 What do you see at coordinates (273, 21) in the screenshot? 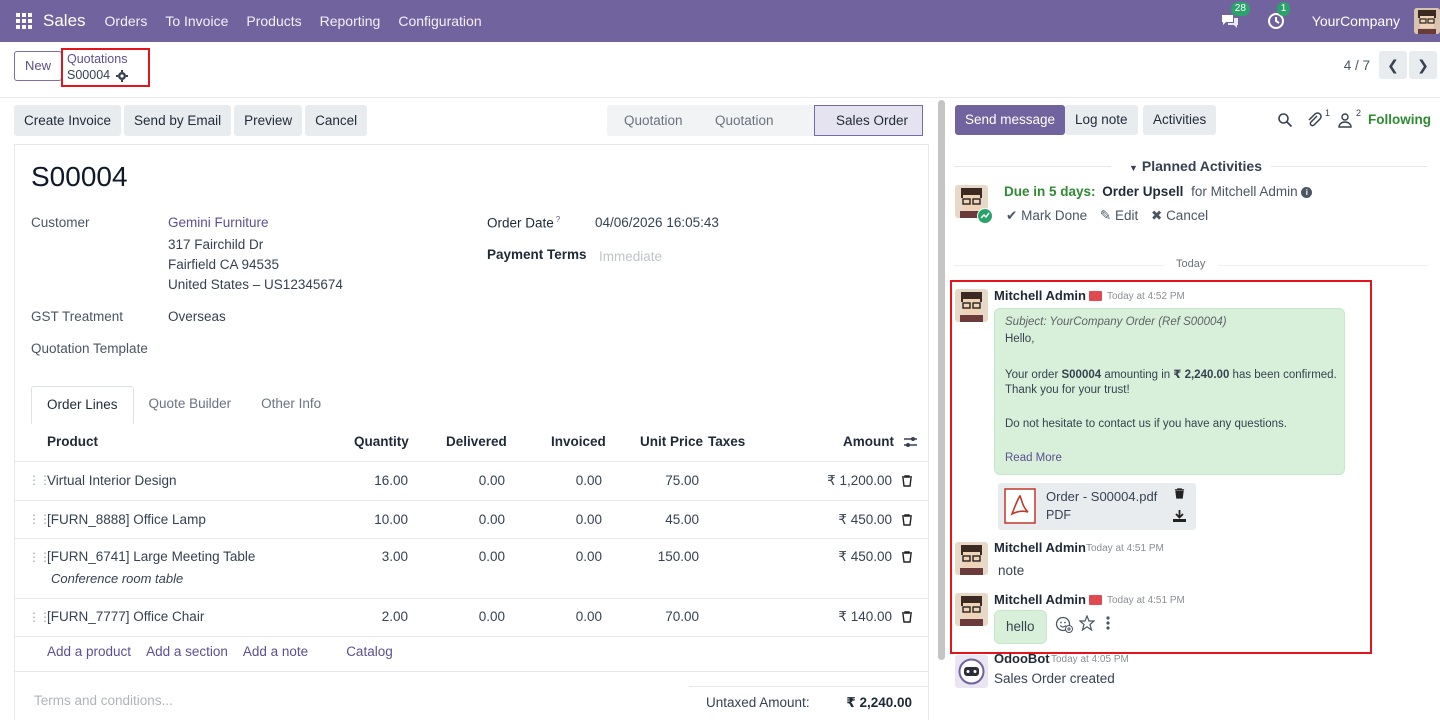
I see `menu-products: Products` at bounding box center [273, 21].